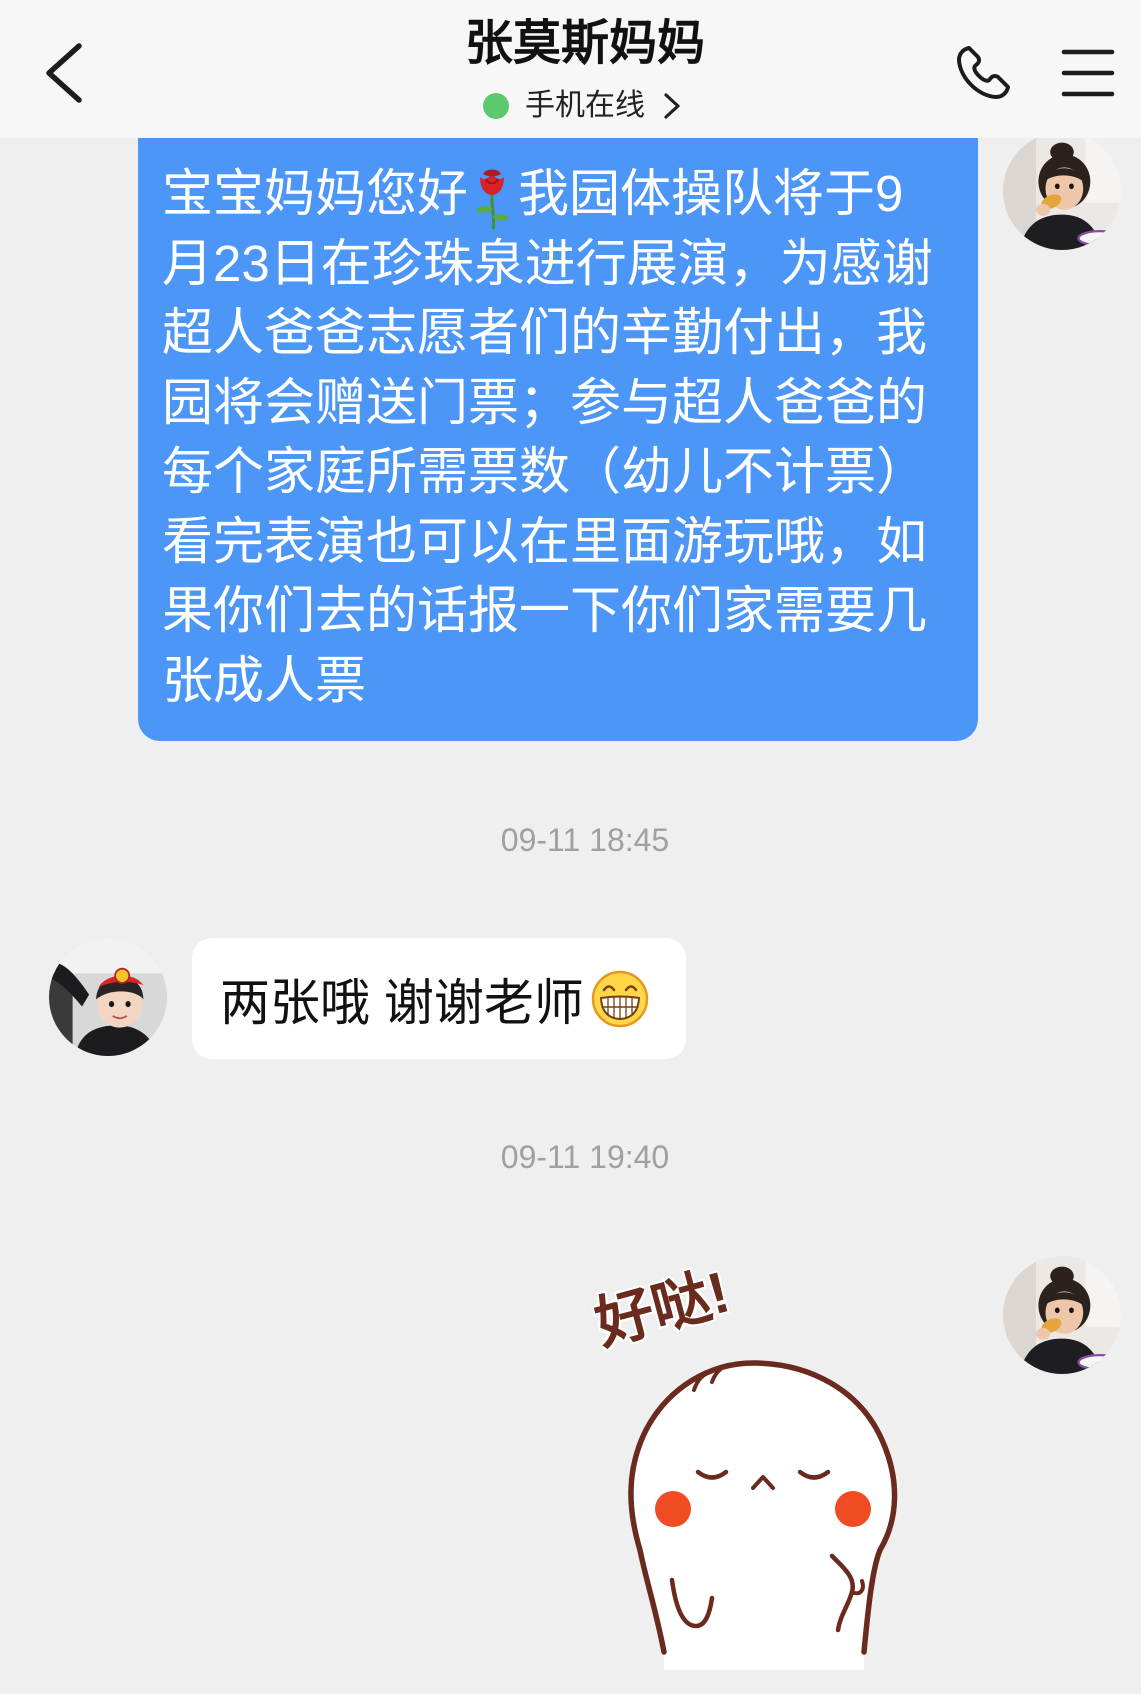  I want to click on chevron-left-icon, so click(64, 73).